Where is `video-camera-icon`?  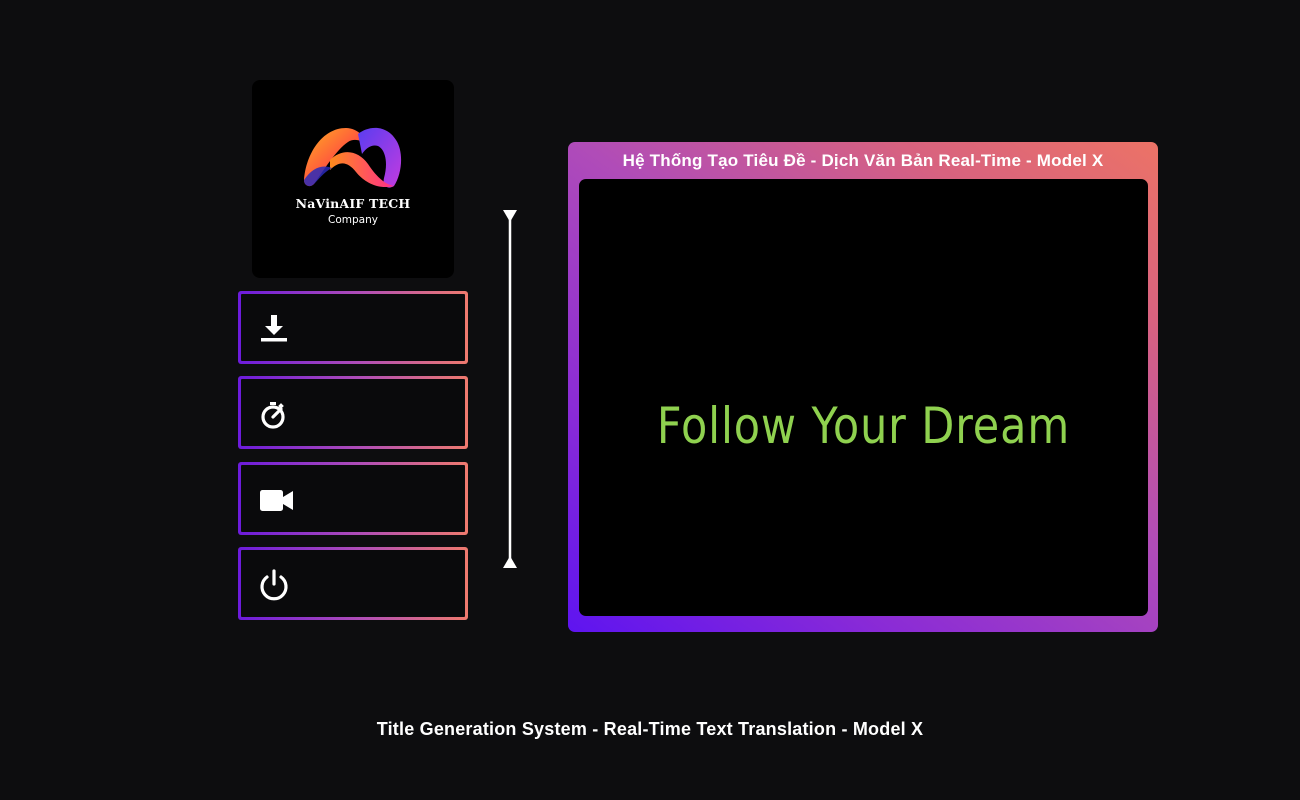
video-camera-icon is located at coordinates (276, 500).